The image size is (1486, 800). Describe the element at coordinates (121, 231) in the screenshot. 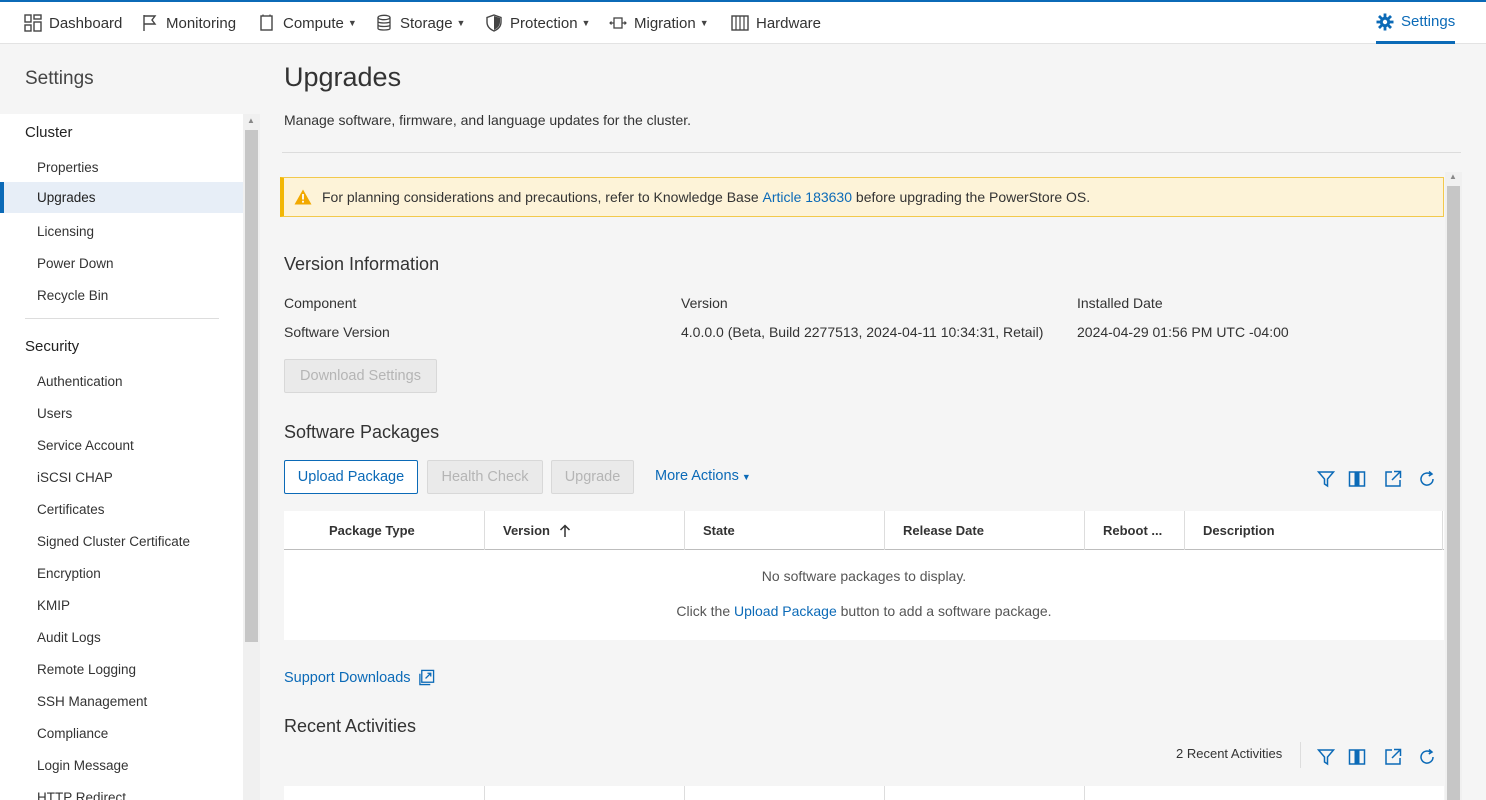

I see `sidebar-item-licensing: Licensing` at that location.